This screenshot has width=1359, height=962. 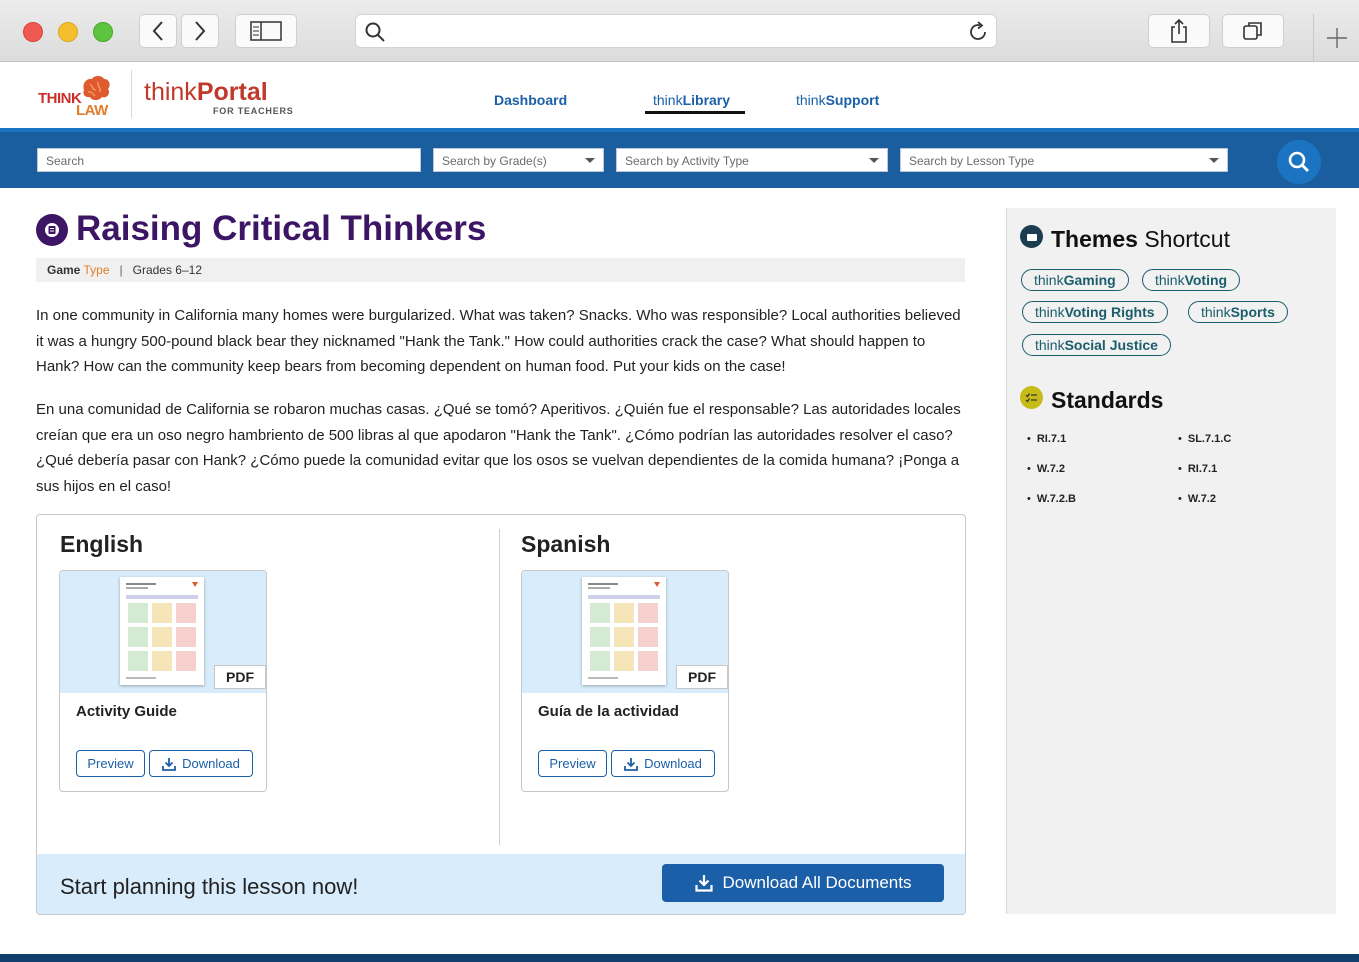 What do you see at coordinates (978, 32) in the screenshot?
I see `reload-icon` at bounding box center [978, 32].